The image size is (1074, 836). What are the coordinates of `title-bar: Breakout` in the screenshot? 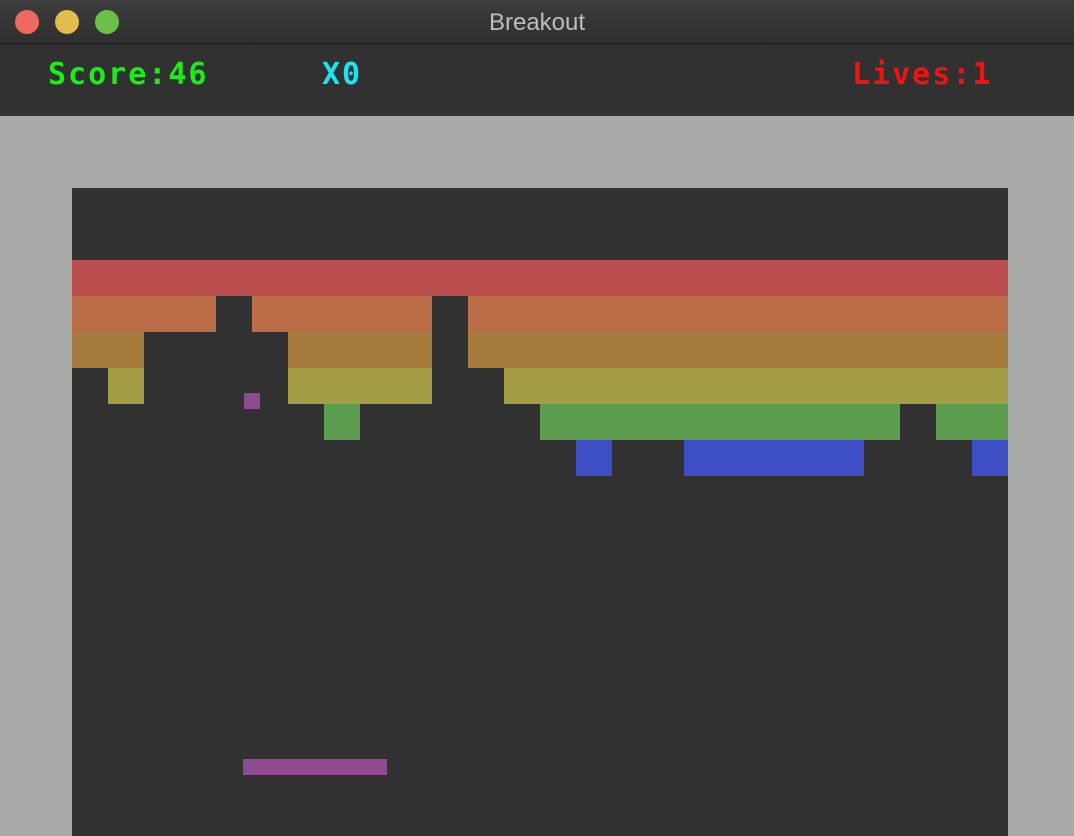 It's located at (537, 22).